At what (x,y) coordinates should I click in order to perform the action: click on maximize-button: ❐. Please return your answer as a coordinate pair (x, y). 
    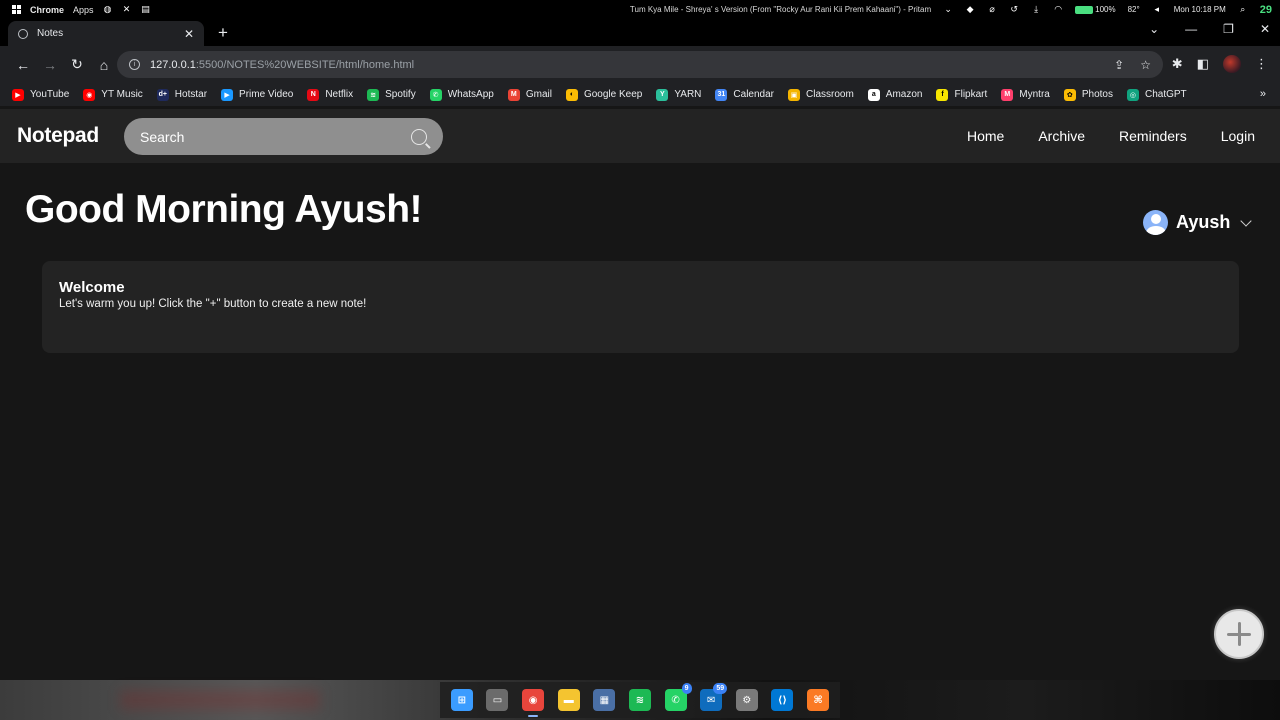
    Looking at the image, I should click on (1228, 29).